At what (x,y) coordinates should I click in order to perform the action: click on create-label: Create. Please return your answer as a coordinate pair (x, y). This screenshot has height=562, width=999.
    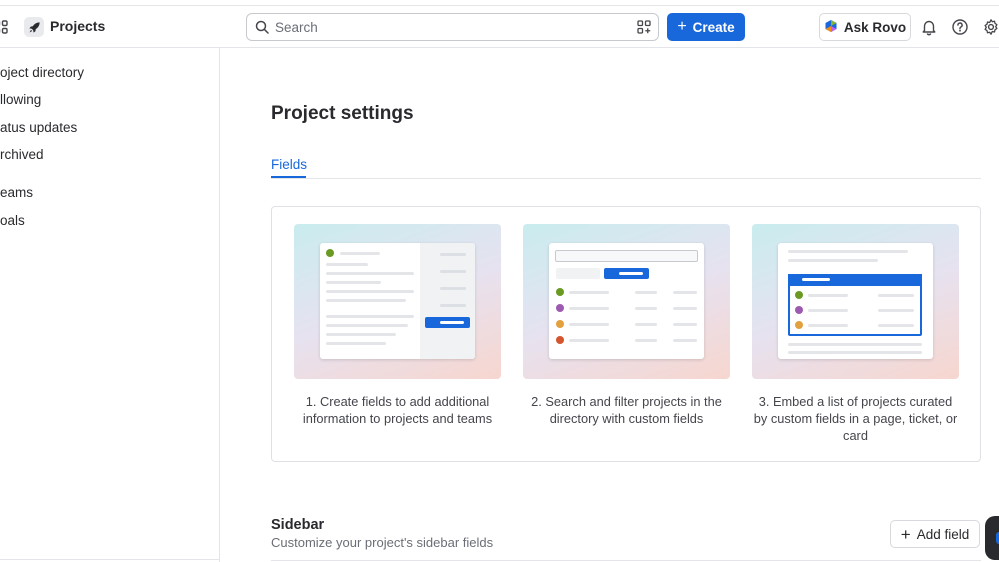
    Looking at the image, I should click on (713, 27).